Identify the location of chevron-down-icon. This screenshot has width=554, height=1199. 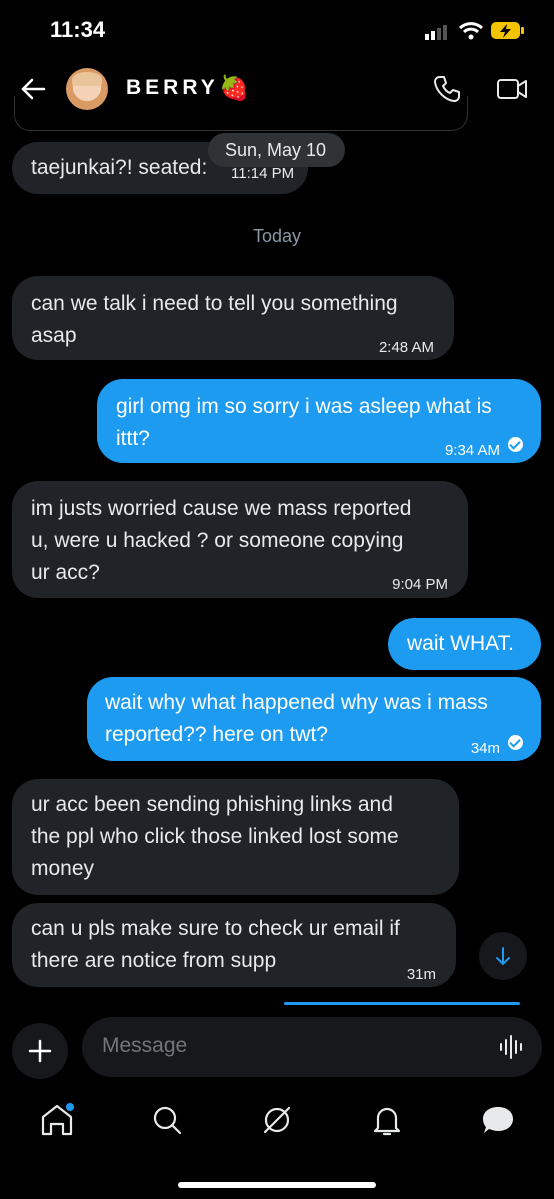
(503, 956).